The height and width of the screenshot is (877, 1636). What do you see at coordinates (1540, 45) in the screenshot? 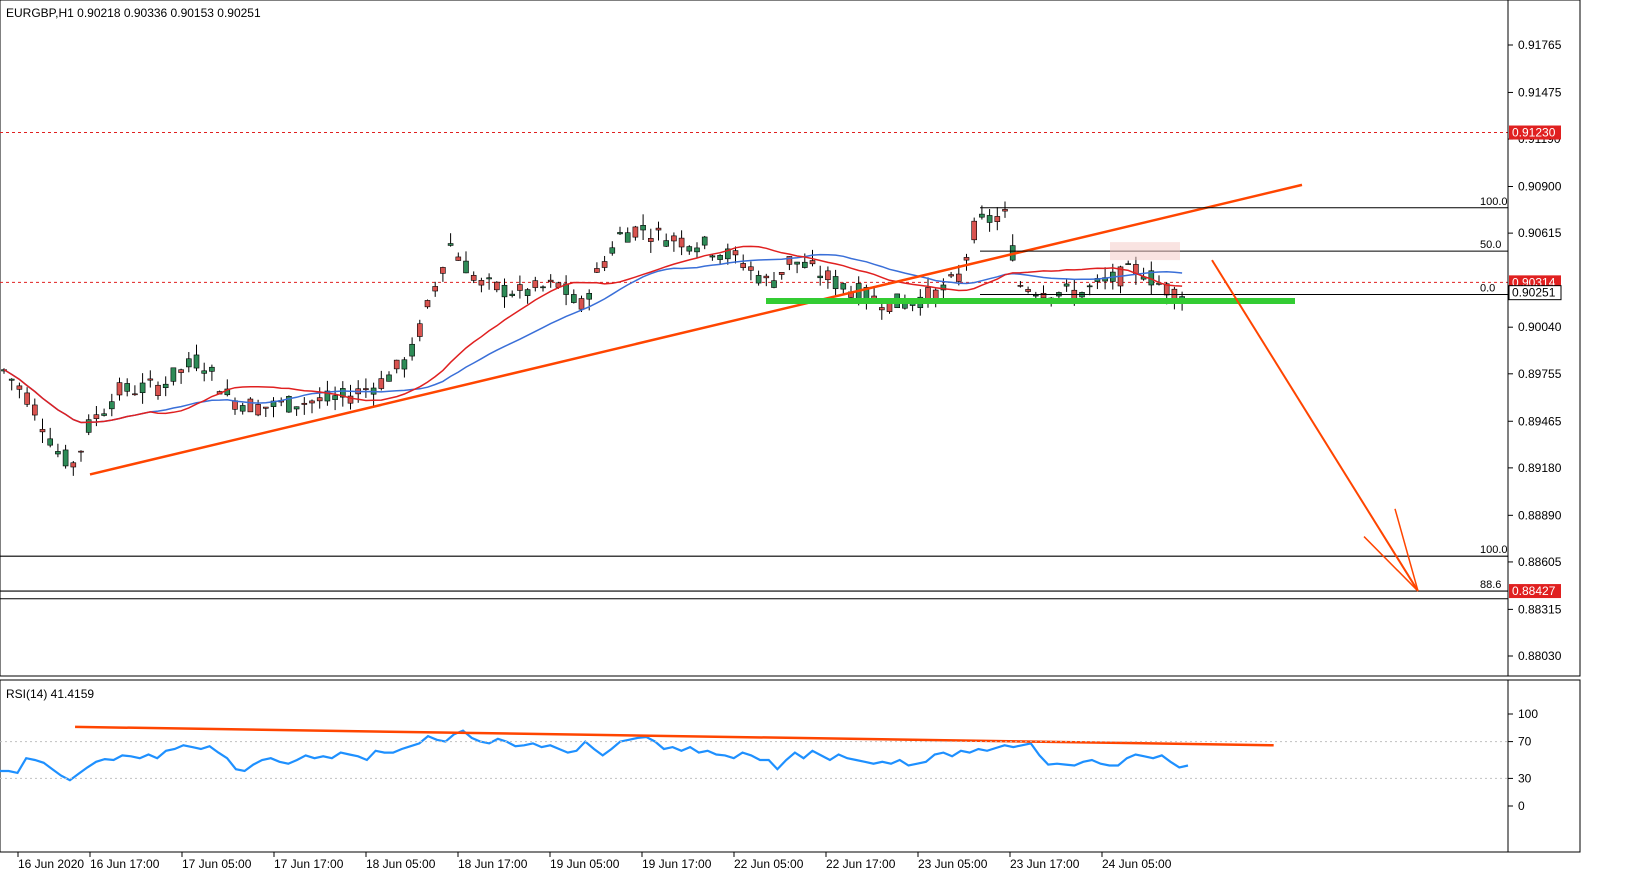
I see `y-tick-label: 0.91765` at bounding box center [1540, 45].